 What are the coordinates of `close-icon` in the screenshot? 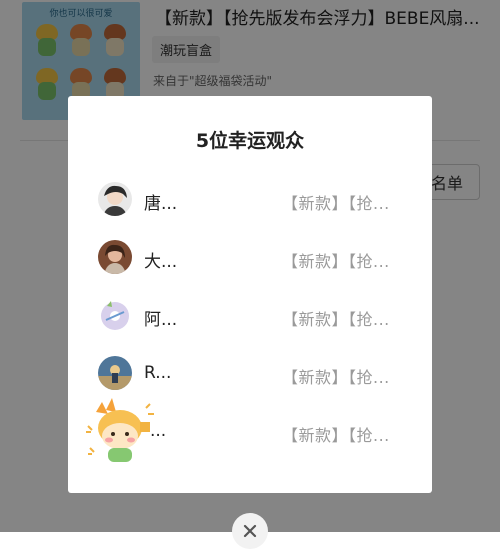 It's located at (250, 531).